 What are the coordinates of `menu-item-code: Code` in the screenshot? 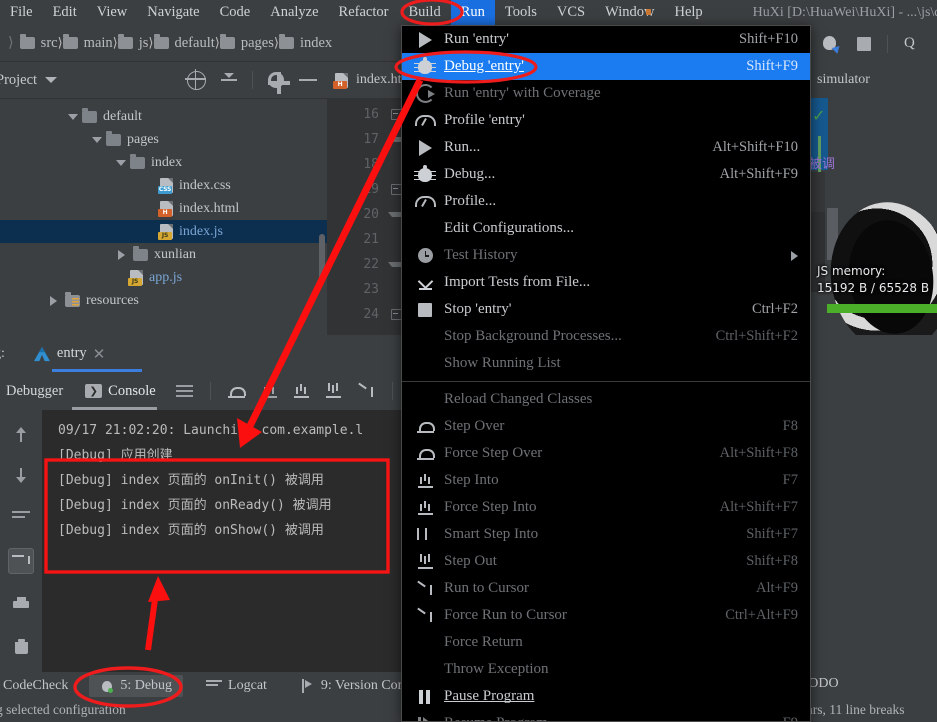 It's located at (235, 12).